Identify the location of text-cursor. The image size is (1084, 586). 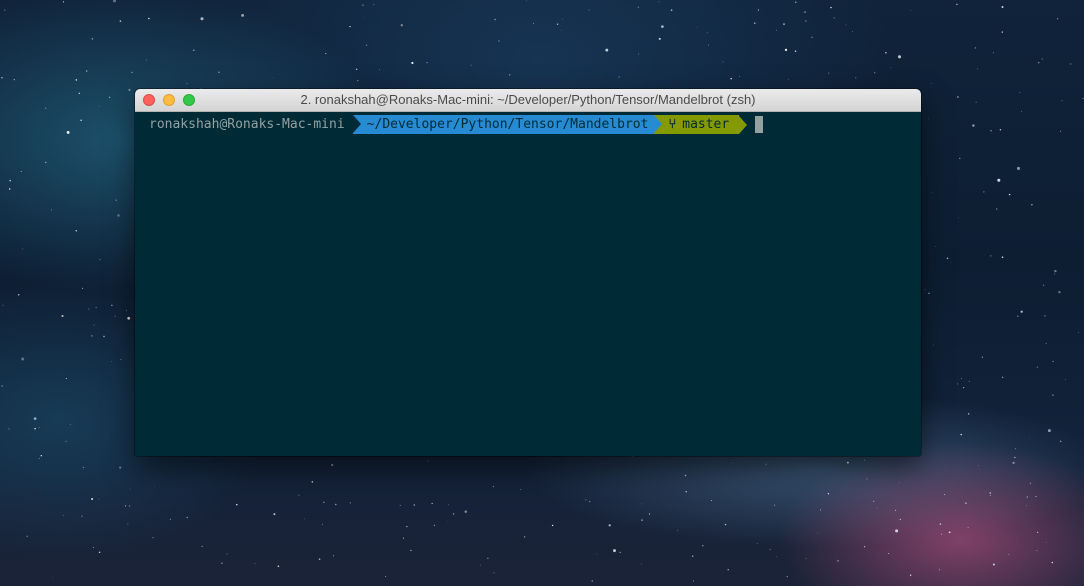
(759, 124).